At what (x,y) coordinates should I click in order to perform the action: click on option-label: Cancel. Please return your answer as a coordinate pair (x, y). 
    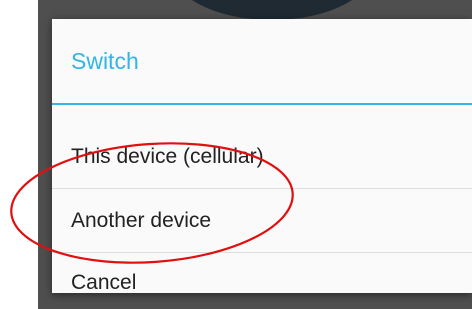
    Looking at the image, I should click on (104, 282).